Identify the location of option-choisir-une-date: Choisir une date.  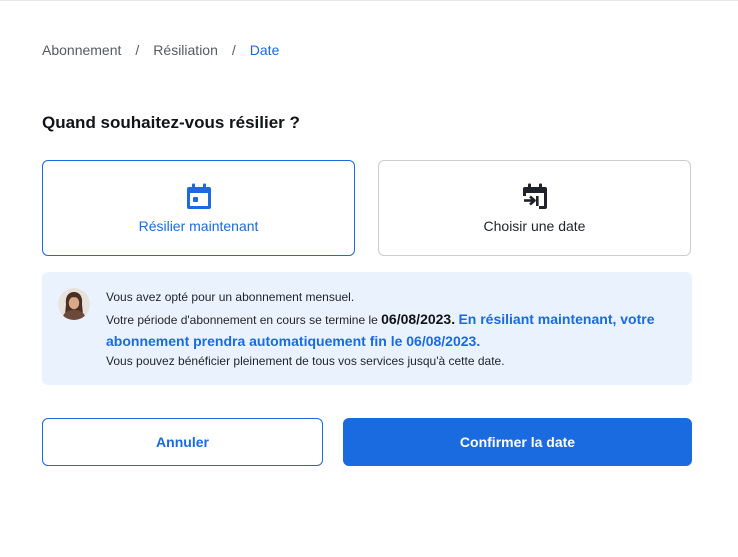
(534, 208).